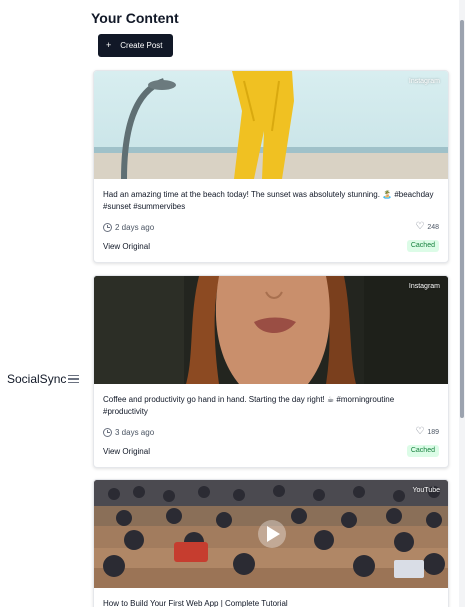 The height and width of the screenshot is (607, 465). Describe the element at coordinates (141, 45) in the screenshot. I see `create-post-label: Create Post` at that location.